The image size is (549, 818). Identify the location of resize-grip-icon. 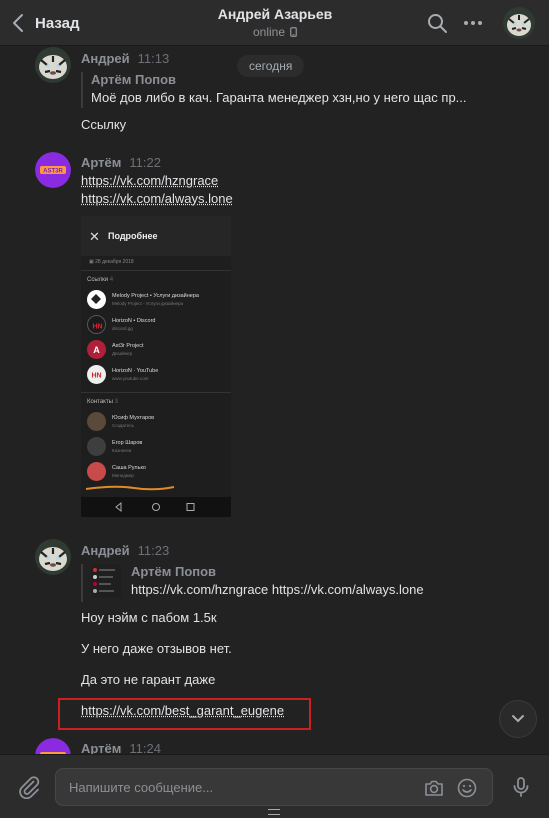
(274, 812).